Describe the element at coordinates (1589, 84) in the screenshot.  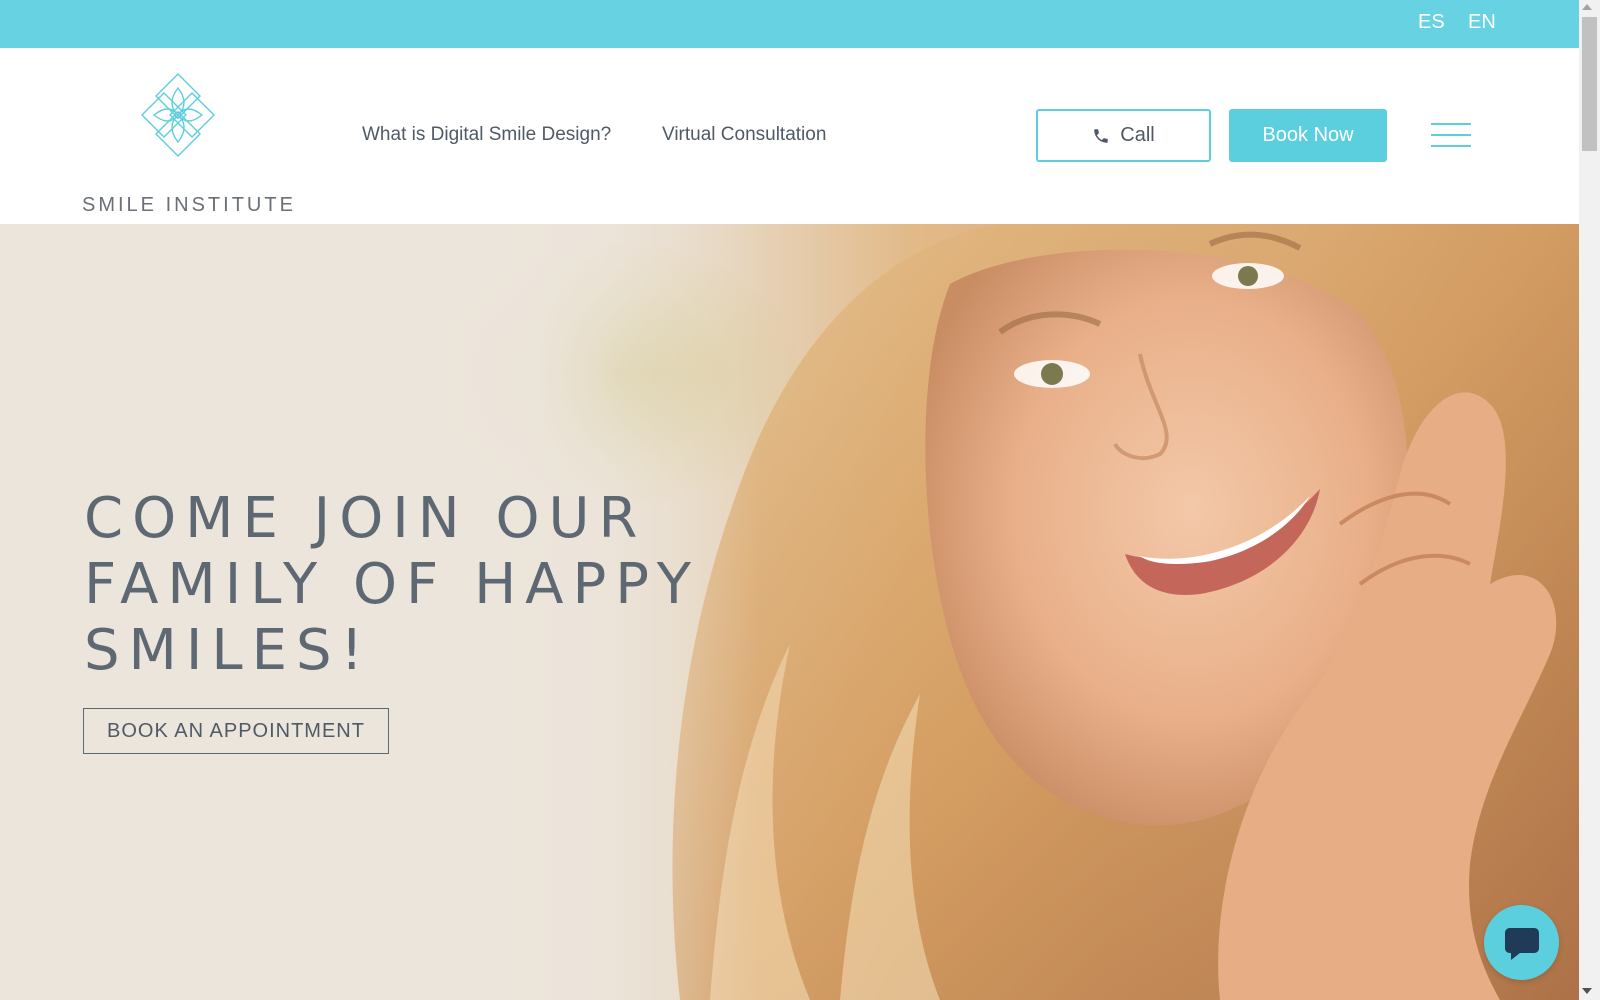
I see `scrollbar-thumb` at that location.